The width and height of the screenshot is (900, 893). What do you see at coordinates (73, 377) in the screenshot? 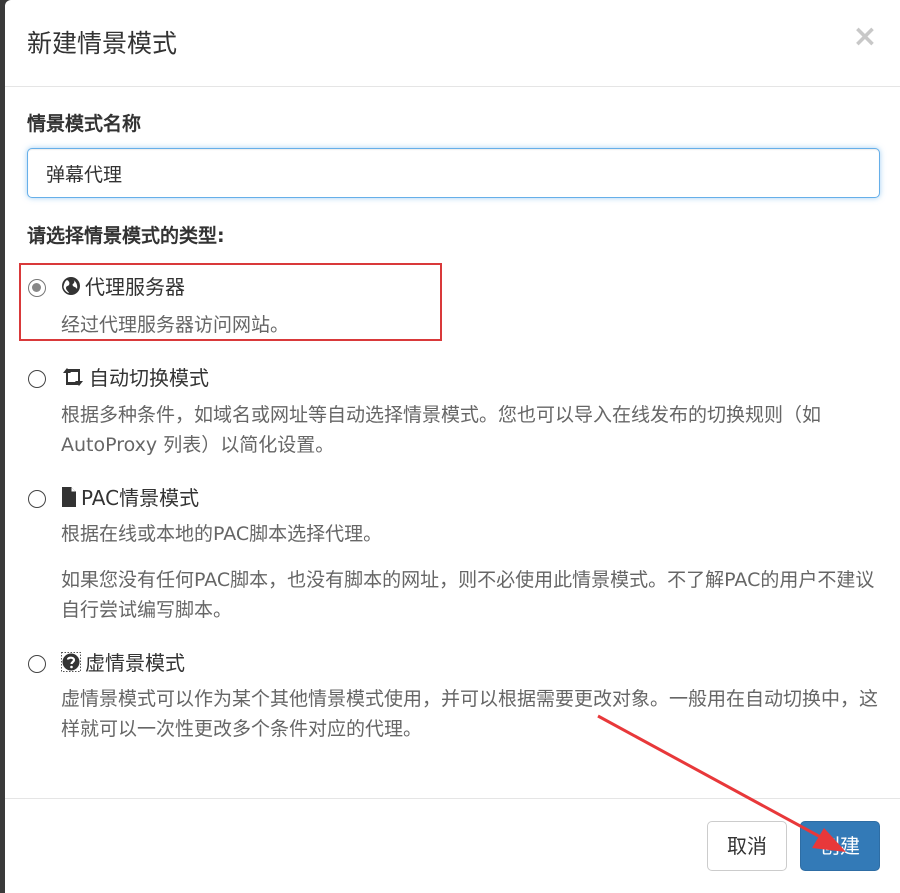
I see `retweet-icon` at bounding box center [73, 377].